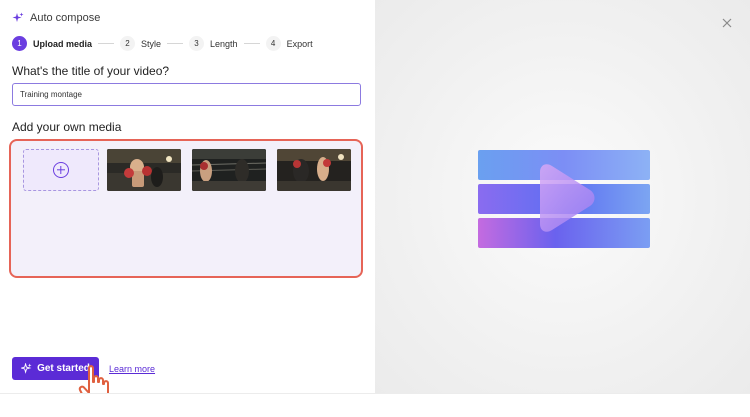 Image resolution: width=750 pixels, height=417 pixels. What do you see at coordinates (727, 23) in the screenshot?
I see `close-icon` at bounding box center [727, 23].